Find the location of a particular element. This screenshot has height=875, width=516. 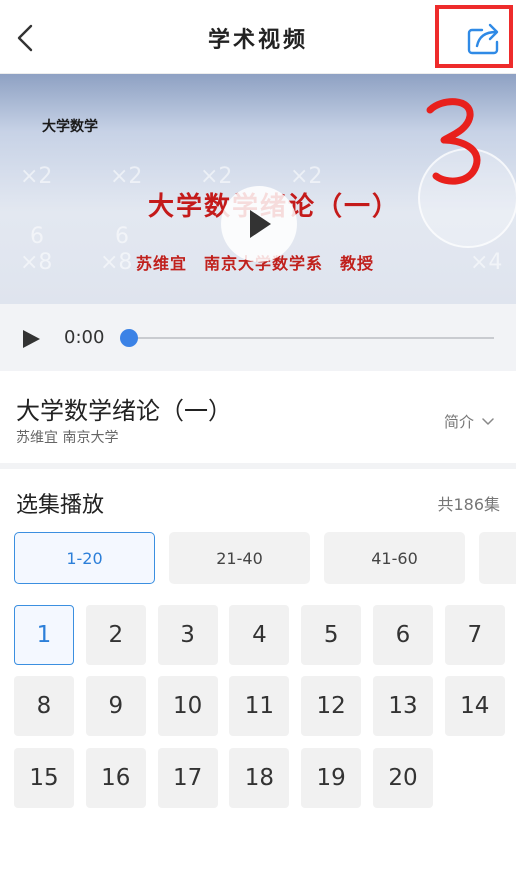

share-icon is located at coordinates (483, 39).